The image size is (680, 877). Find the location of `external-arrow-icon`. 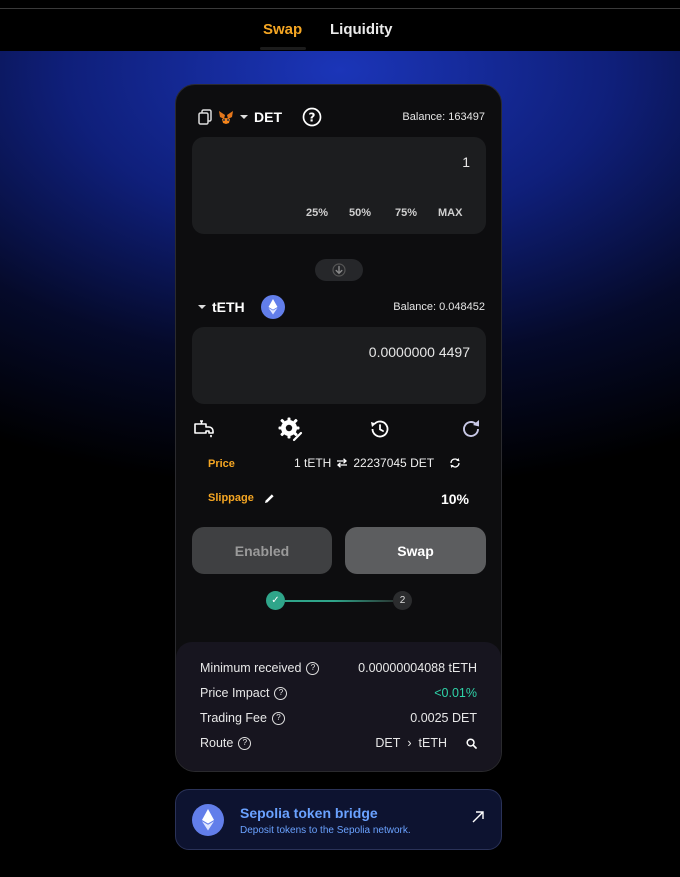

external-arrow-icon is located at coordinates (478, 817).